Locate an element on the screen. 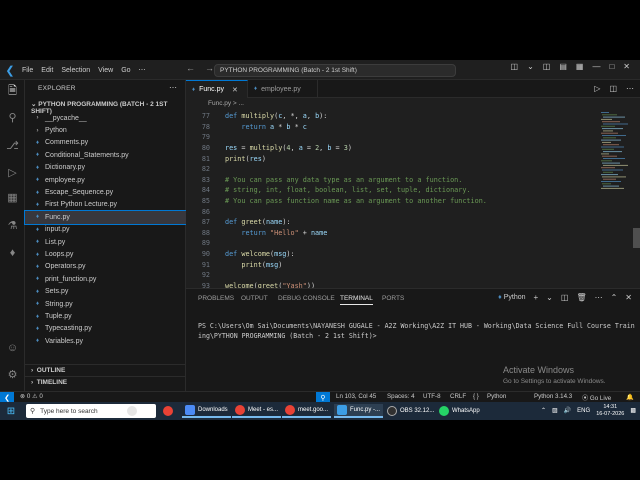 Image resolution: width=640 pixels, height=480 pixels. file-tree-item: ♦ employee.py is located at coordinates (105, 180).